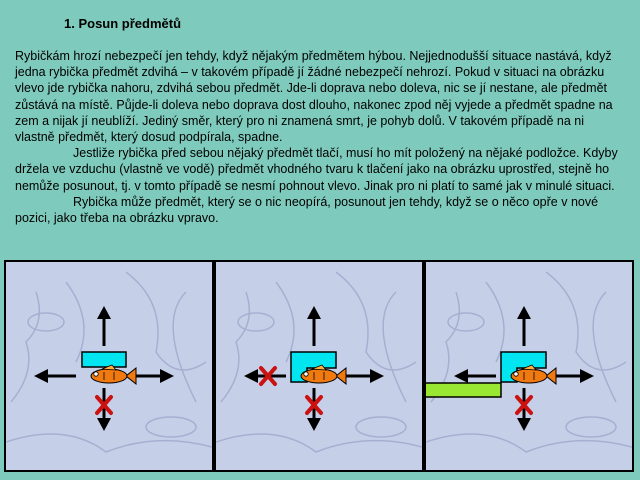 This screenshot has height=480, width=640. Describe the element at coordinates (113, 375) in the screenshot. I see `fish-icon` at that location.